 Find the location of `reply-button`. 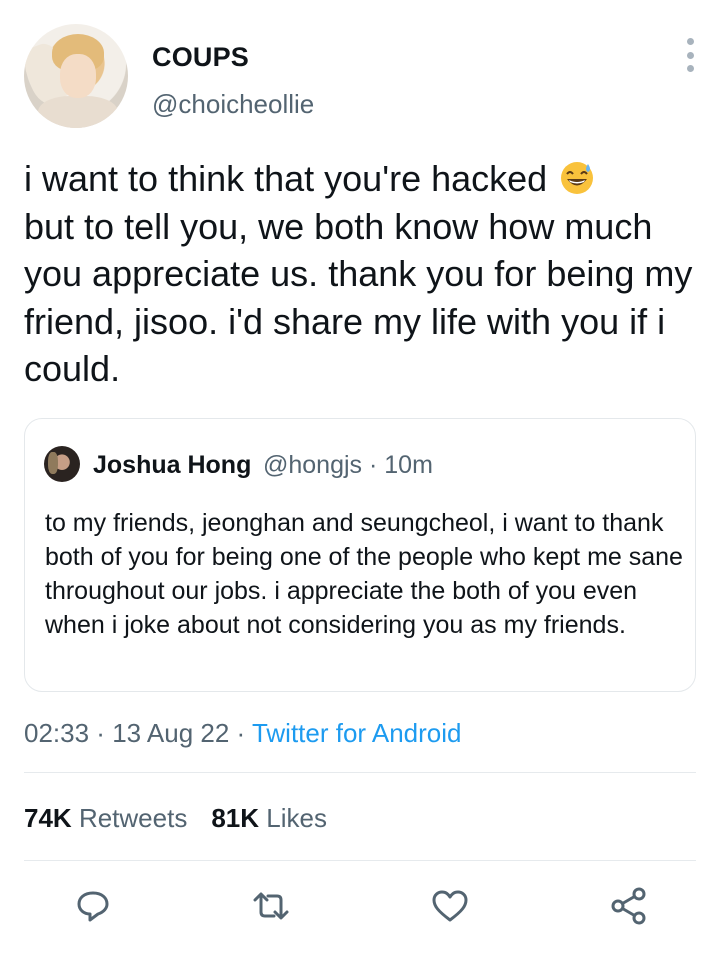

reply-button is located at coordinates (93, 906).